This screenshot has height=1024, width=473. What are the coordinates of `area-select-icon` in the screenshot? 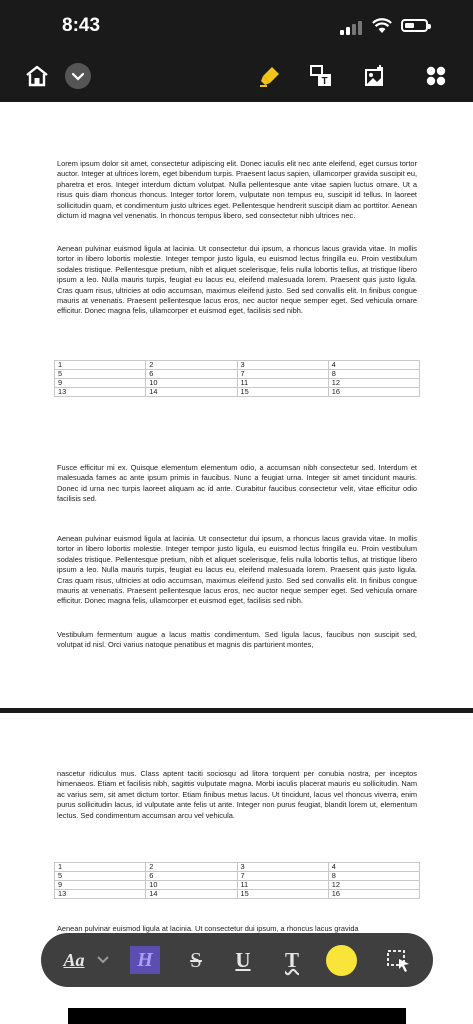 It's located at (398, 960).